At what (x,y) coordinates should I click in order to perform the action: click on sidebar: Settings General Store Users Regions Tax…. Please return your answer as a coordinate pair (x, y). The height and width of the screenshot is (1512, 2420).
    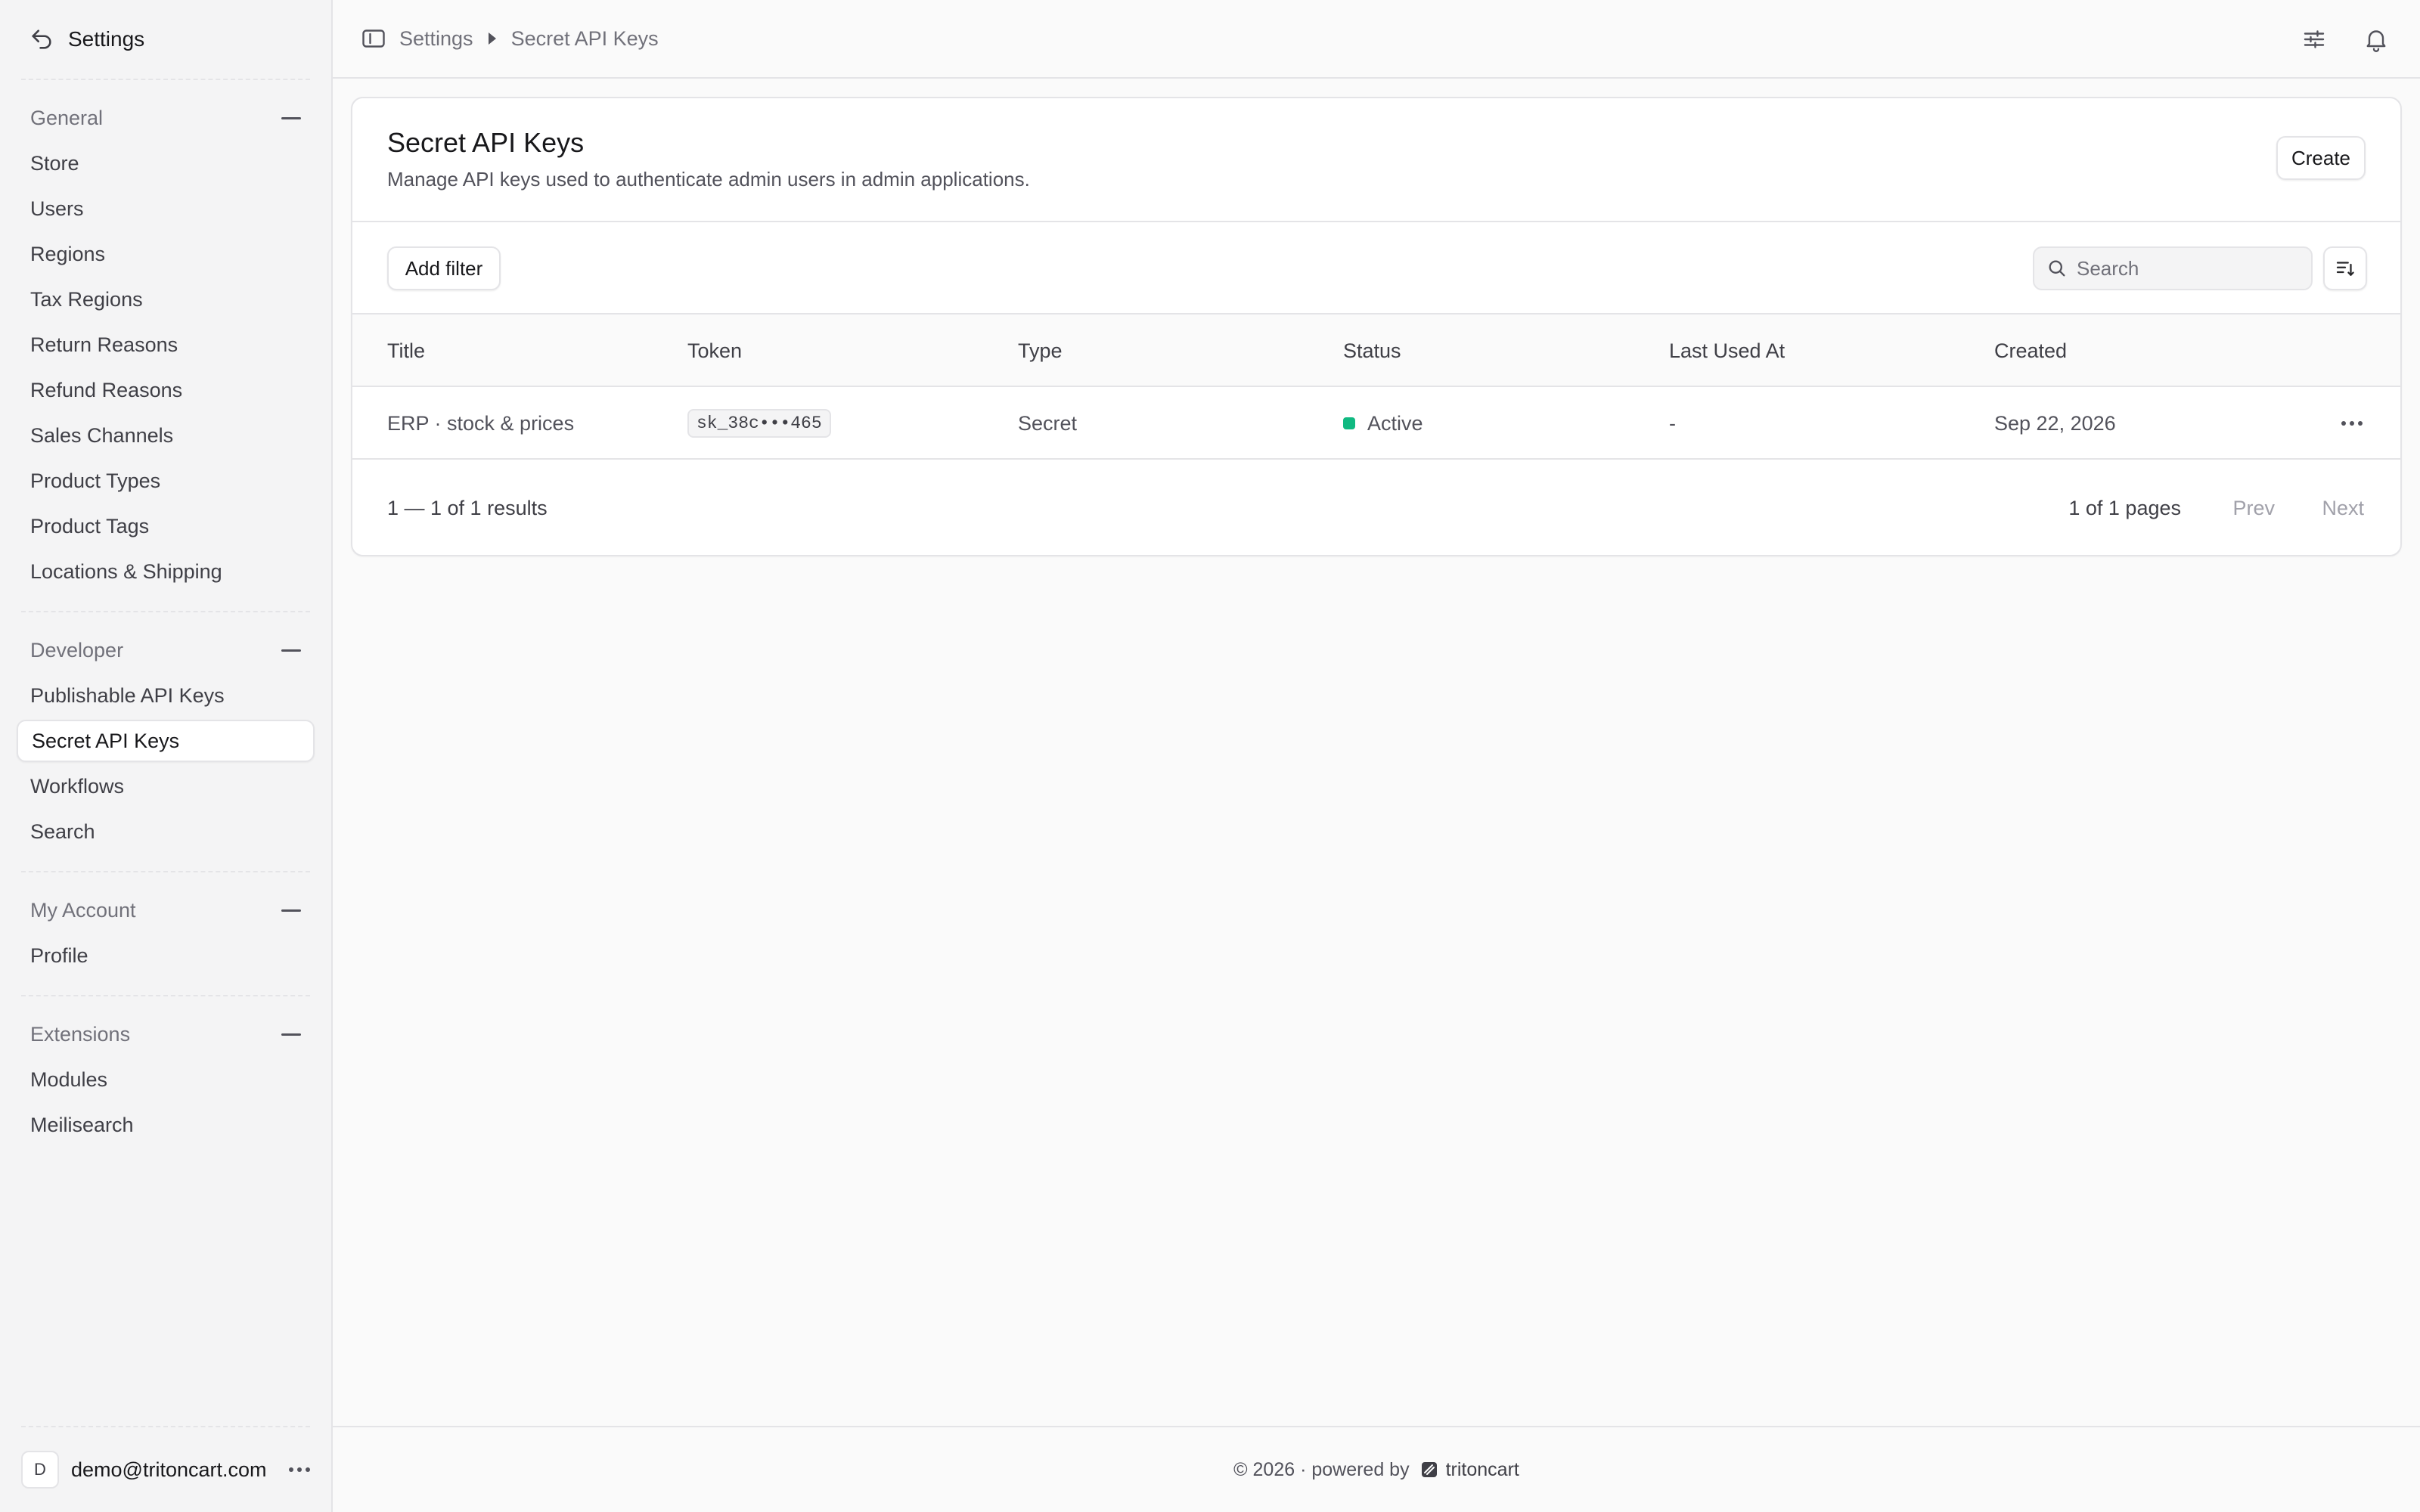
    Looking at the image, I should click on (166, 756).